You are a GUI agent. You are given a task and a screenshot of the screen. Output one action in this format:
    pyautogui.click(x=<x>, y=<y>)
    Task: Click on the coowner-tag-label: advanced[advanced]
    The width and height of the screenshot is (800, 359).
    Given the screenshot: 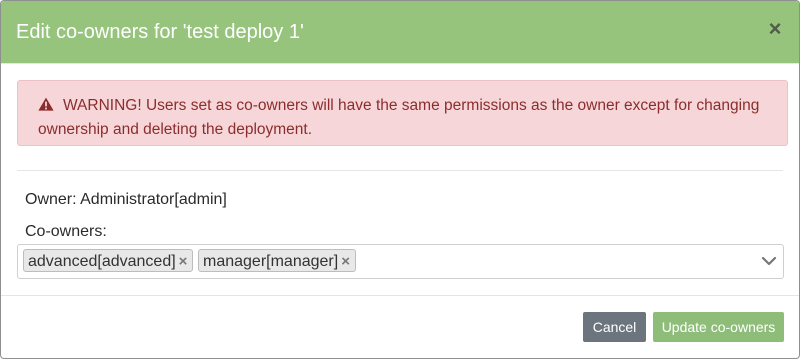 What is the action you would take?
    pyautogui.click(x=102, y=261)
    